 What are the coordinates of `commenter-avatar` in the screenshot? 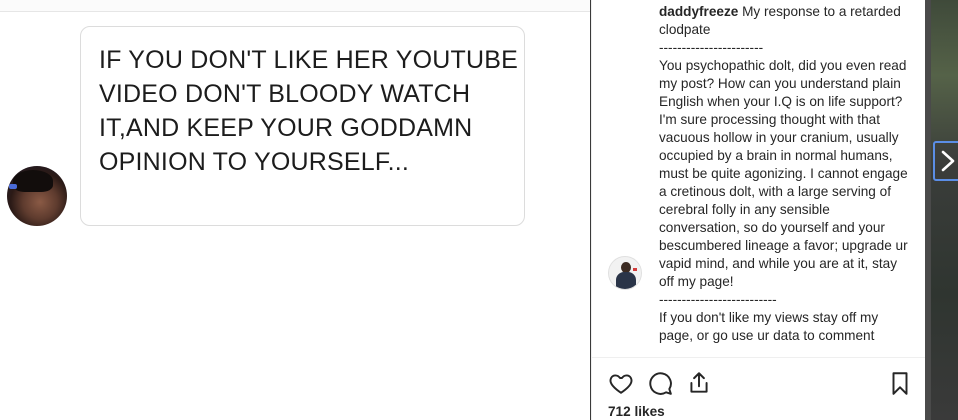 It's located at (625, 273).